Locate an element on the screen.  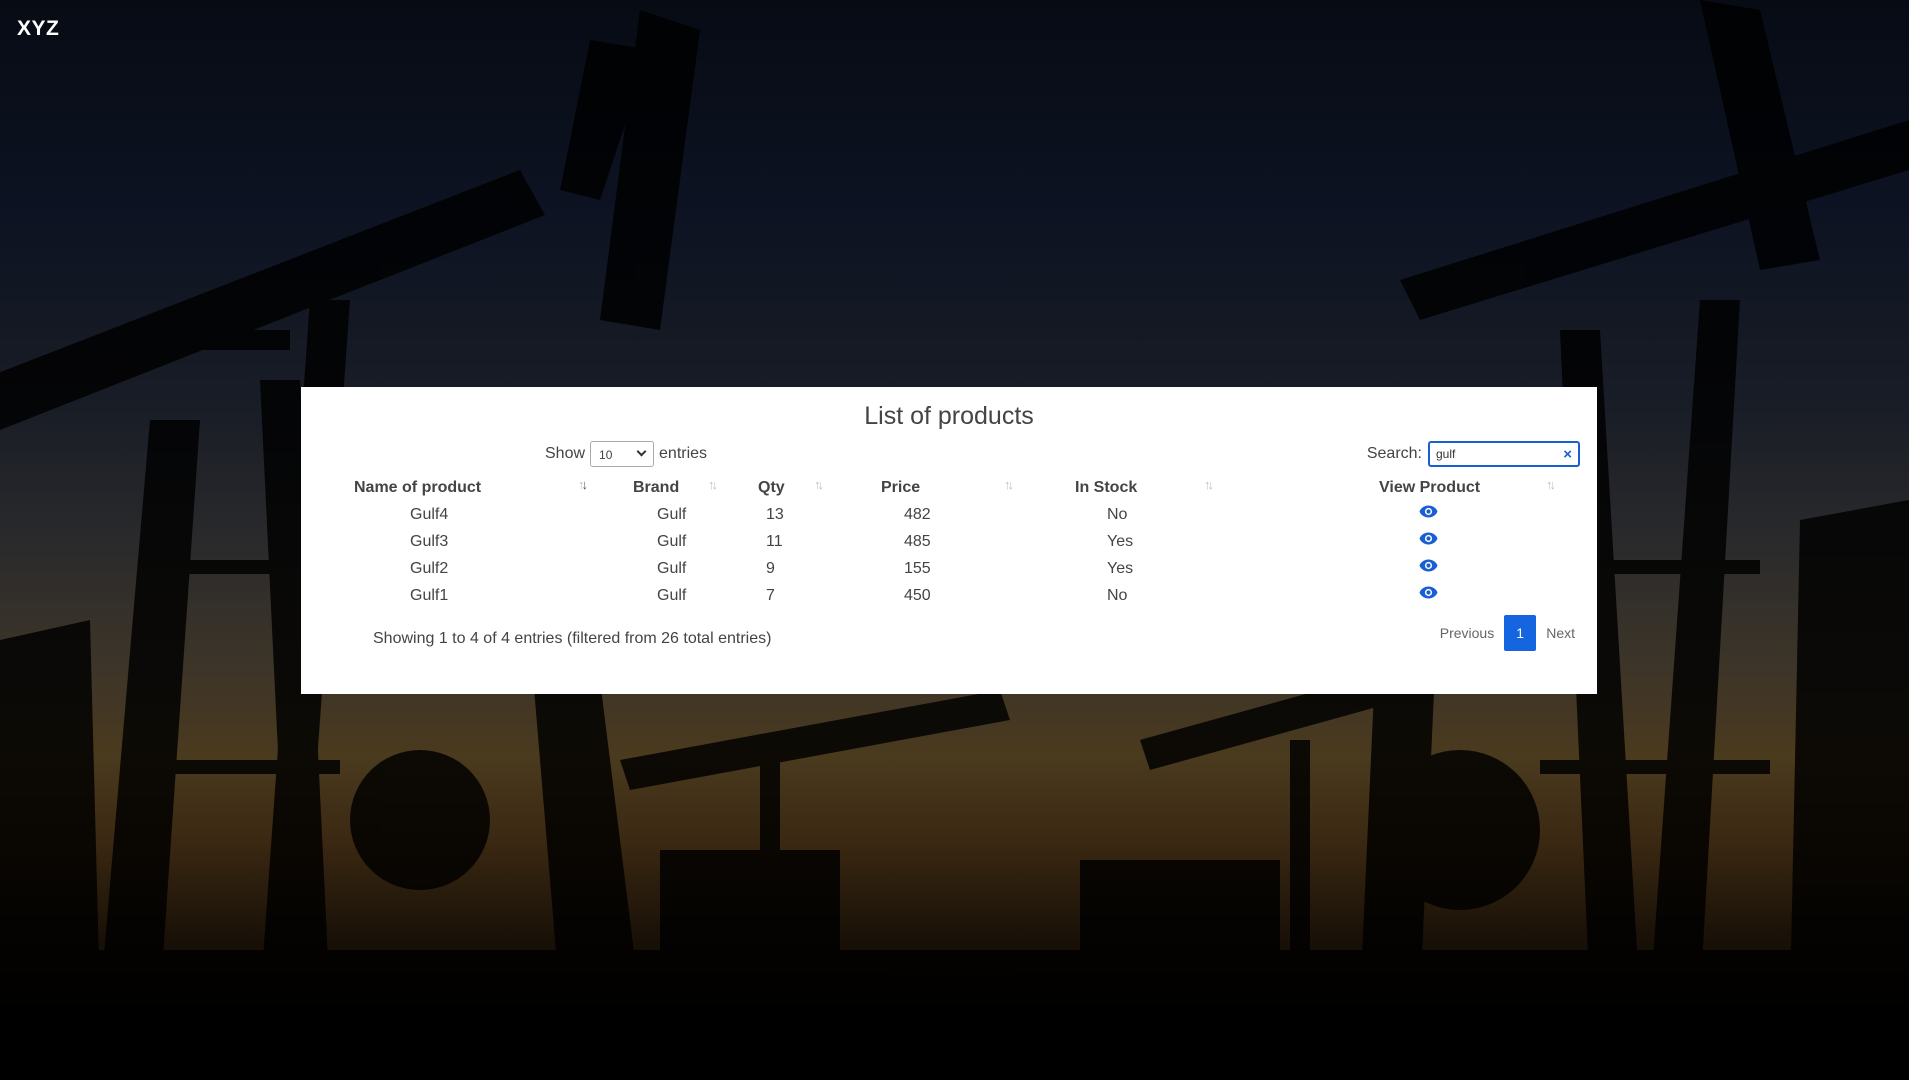
table-row: Gulf1 Gulf 7 450 No is located at coordinates (965, 595).